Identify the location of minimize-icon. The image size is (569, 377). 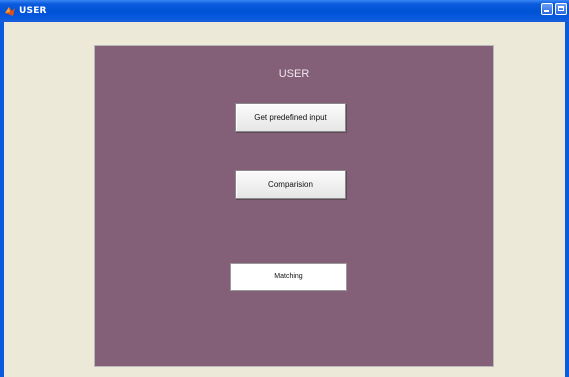
(547, 9).